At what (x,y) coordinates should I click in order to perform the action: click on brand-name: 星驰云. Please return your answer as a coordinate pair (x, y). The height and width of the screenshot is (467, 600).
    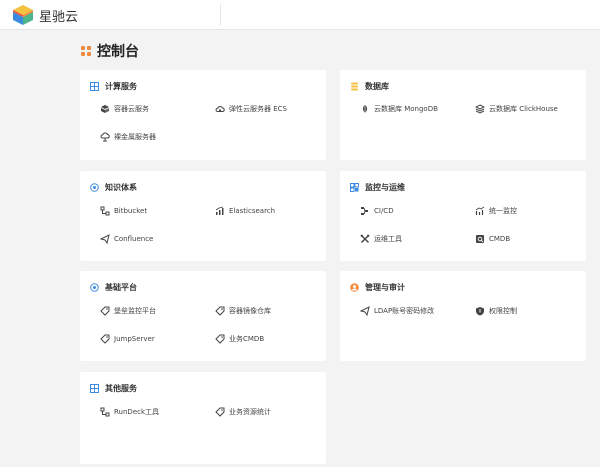
    Looking at the image, I should click on (58, 15).